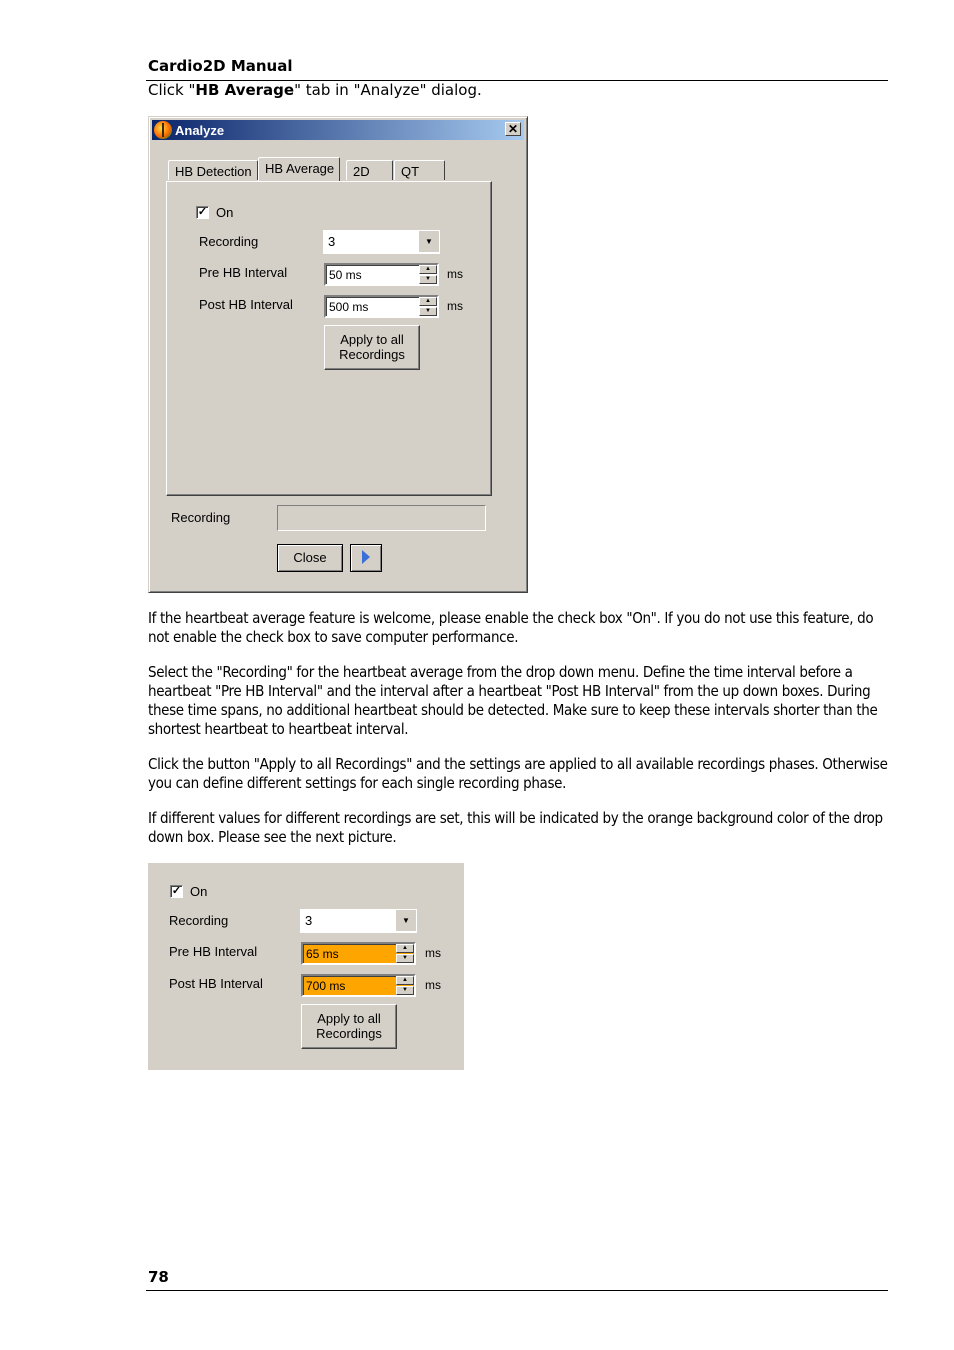 This screenshot has height=1350, width=954. What do you see at coordinates (309, 920) in the screenshot?
I see `recording-value-2: 3` at bounding box center [309, 920].